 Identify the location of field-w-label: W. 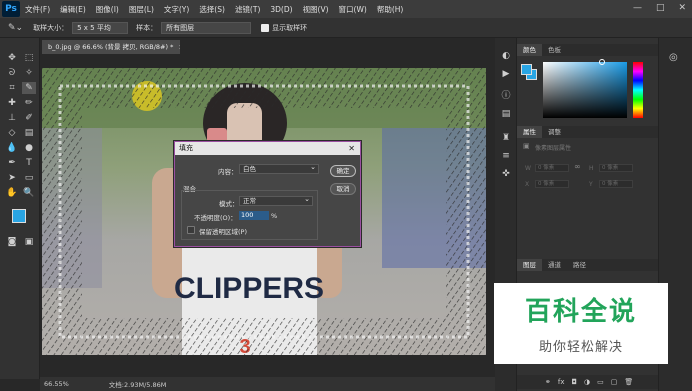
(528, 168).